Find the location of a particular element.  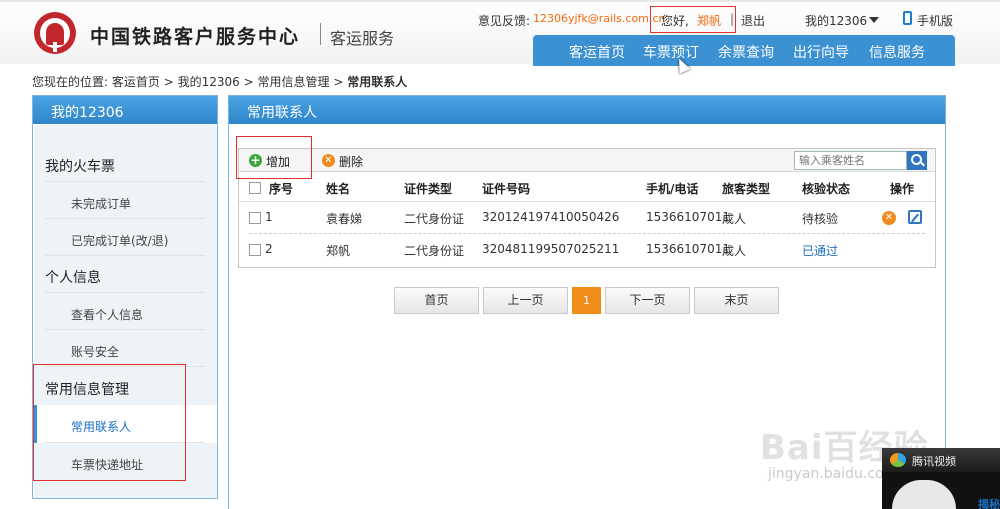

prev-page-button: 上一页 is located at coordinates (525, 300).